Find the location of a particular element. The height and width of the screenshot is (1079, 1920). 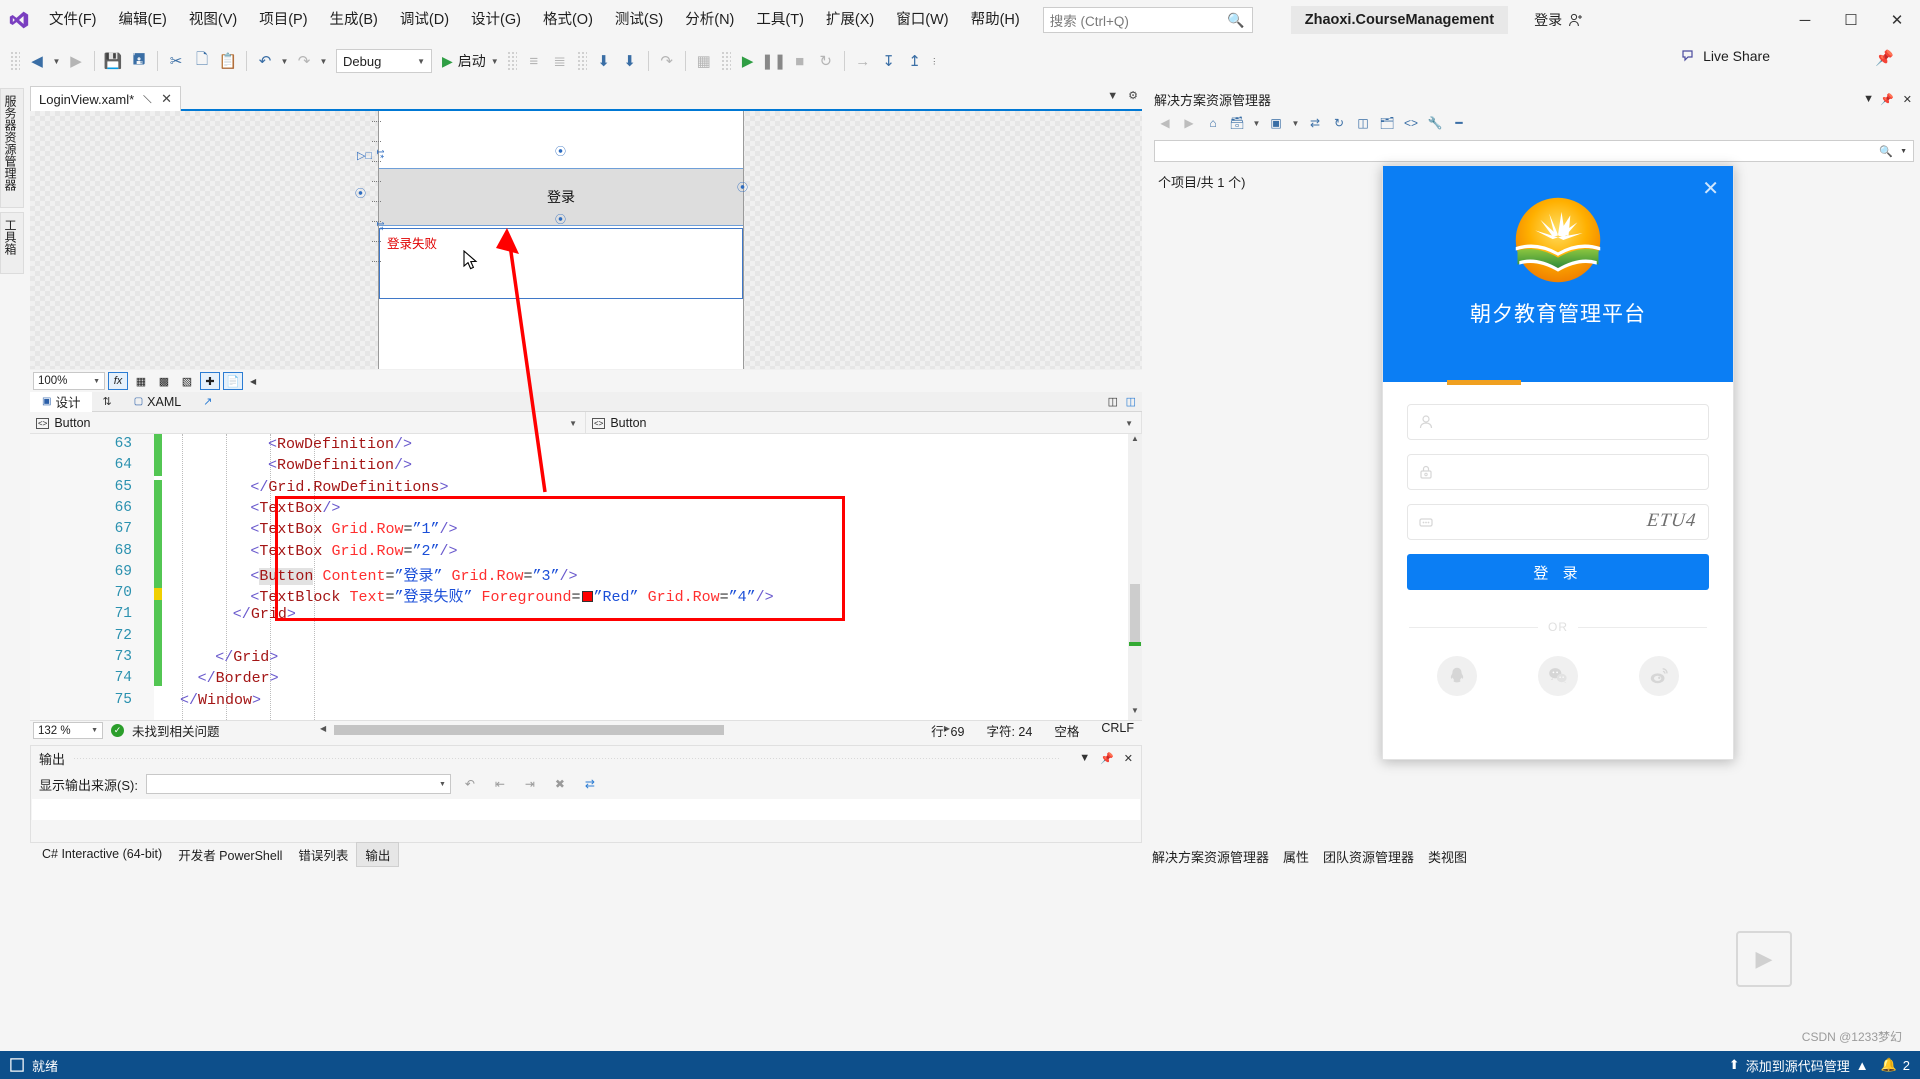

menu-item-window: 窗口(W) is located at coordinates (922, 20).